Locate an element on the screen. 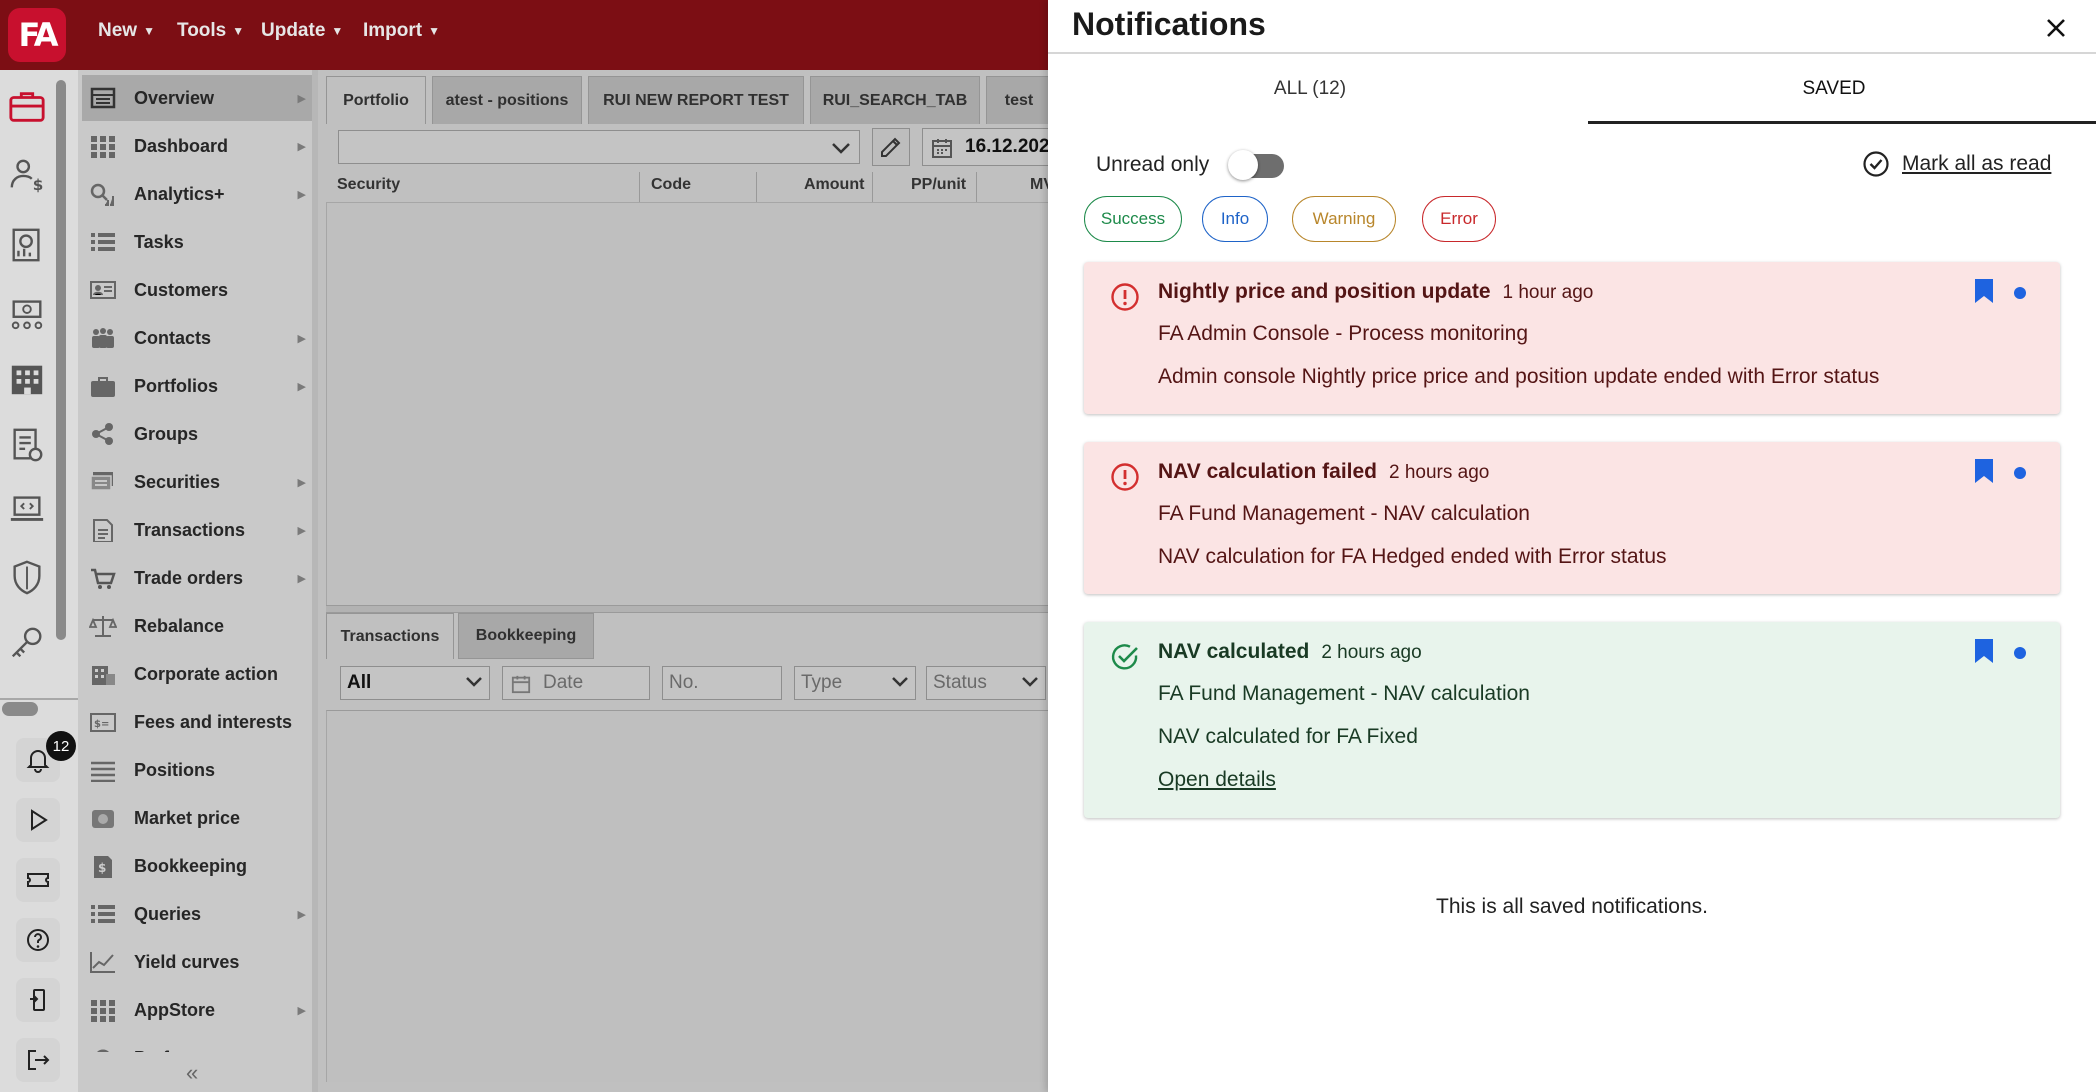 The image size is (2096, 1092). sidebar-item-transactions: Transactions ▶ is located at coordinates (199, 530).